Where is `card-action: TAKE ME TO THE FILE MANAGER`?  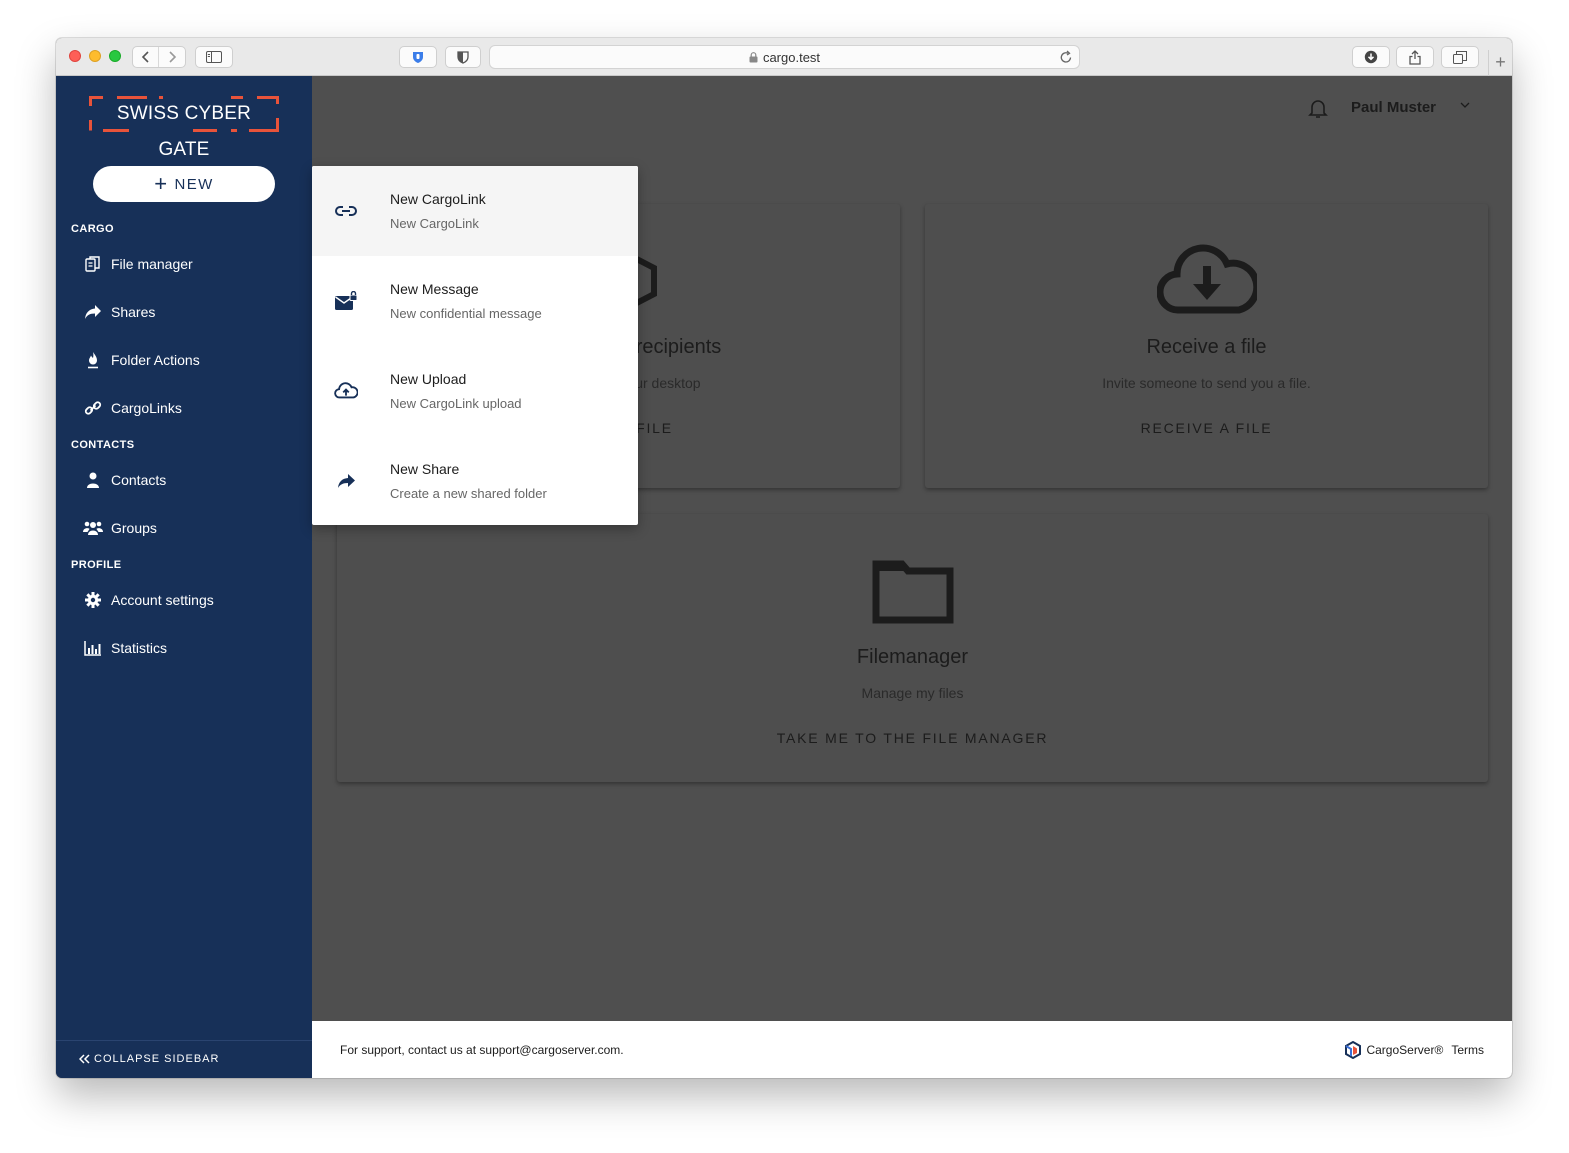
card-action: TAKE ME TO THE FILE MANAGER is located at coordinates (912, 738).